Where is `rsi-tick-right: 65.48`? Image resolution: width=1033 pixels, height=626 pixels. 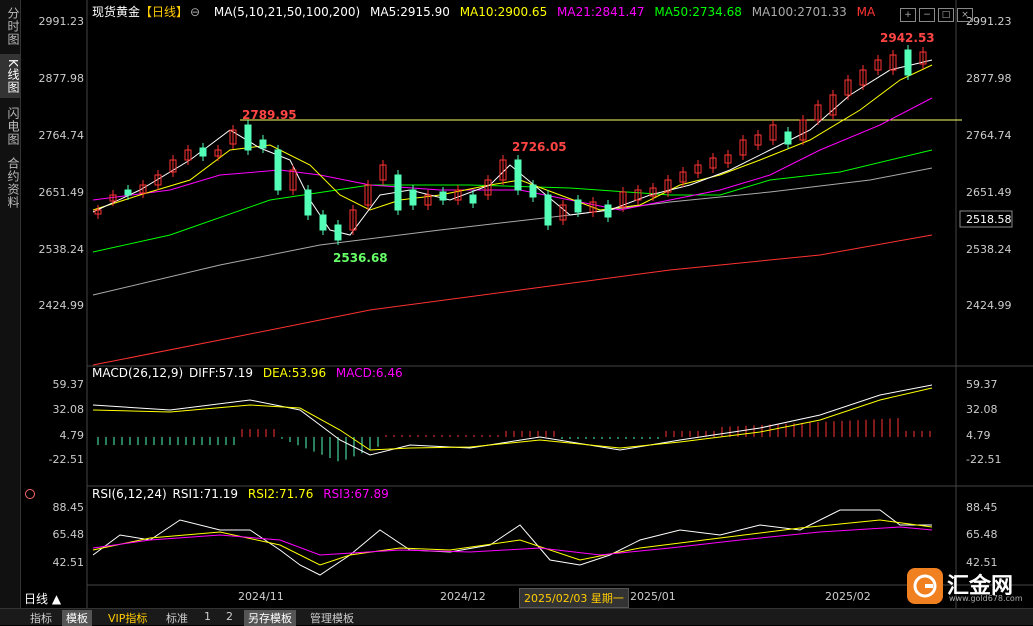
rsi-tick-right: 65.48 is located at coordinates (982, 534).